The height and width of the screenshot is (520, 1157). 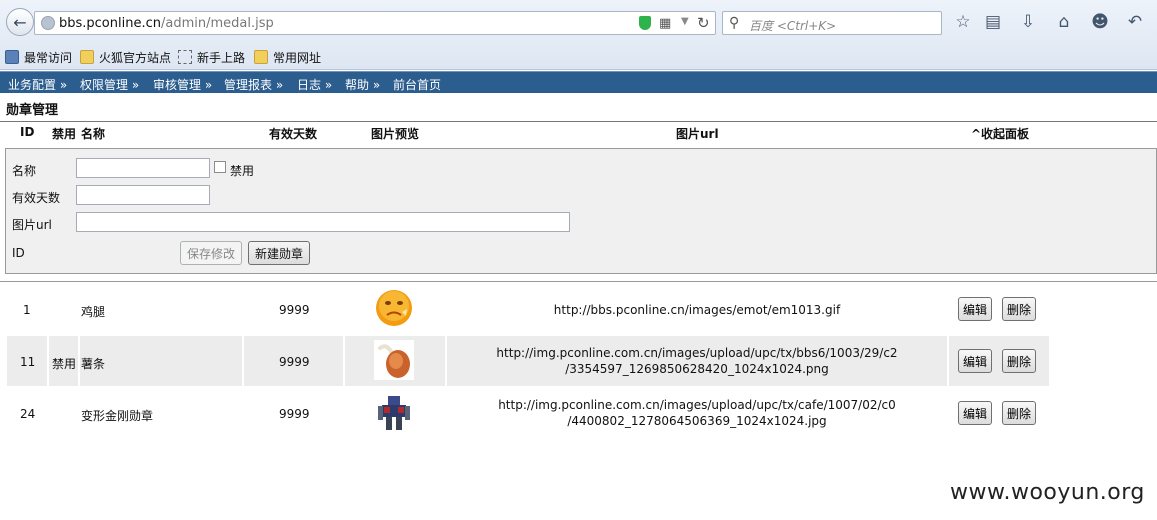 What do you see at coordinates (93, 134) in the screenshot?
I see `column-header-name: 名称` at bounding box center [93, 134].